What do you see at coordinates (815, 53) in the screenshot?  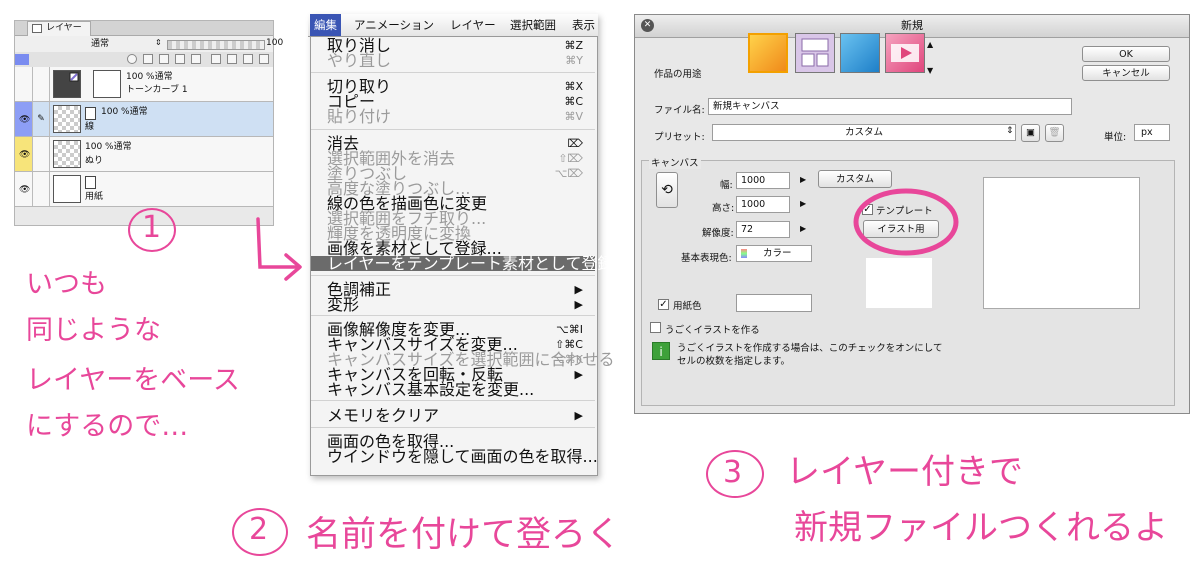 I see `comic-use-icon` at bounding box center [815, 53].